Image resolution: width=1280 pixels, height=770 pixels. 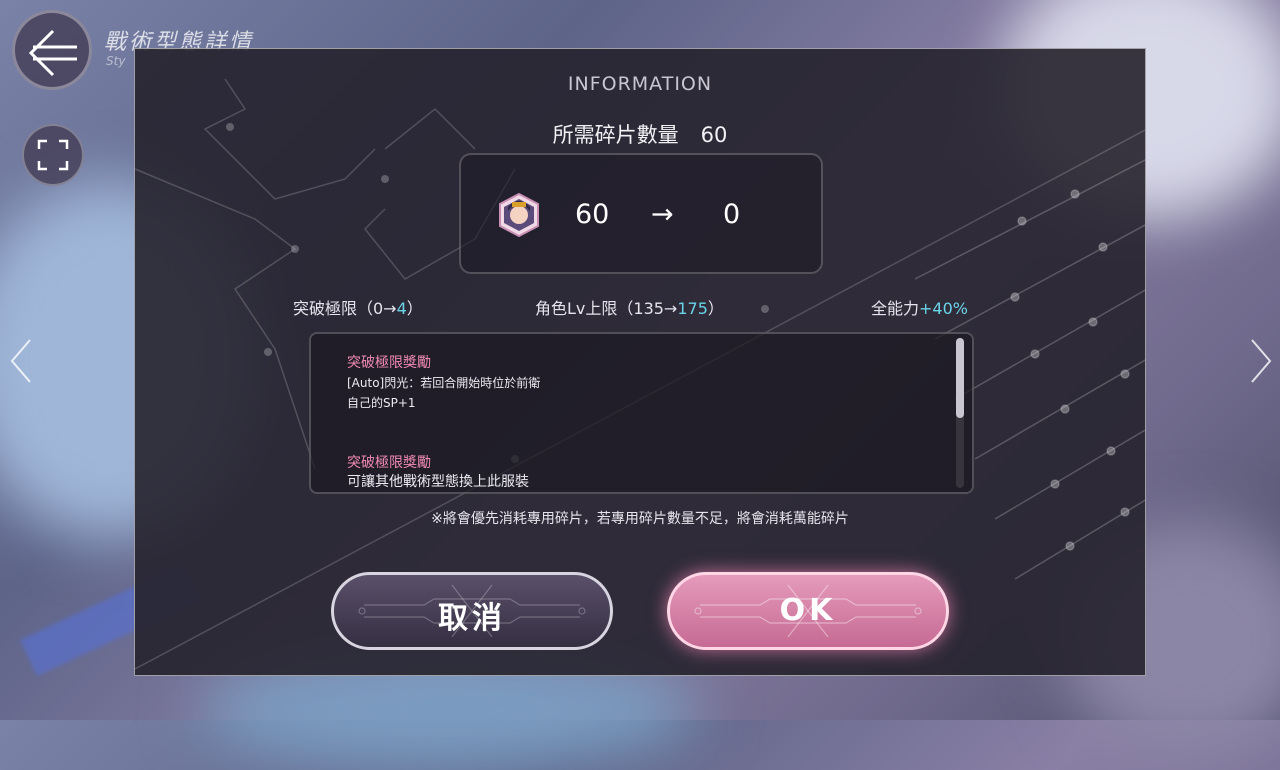 I want to click on scrollbar-thumb, so click(x=960, y=378).